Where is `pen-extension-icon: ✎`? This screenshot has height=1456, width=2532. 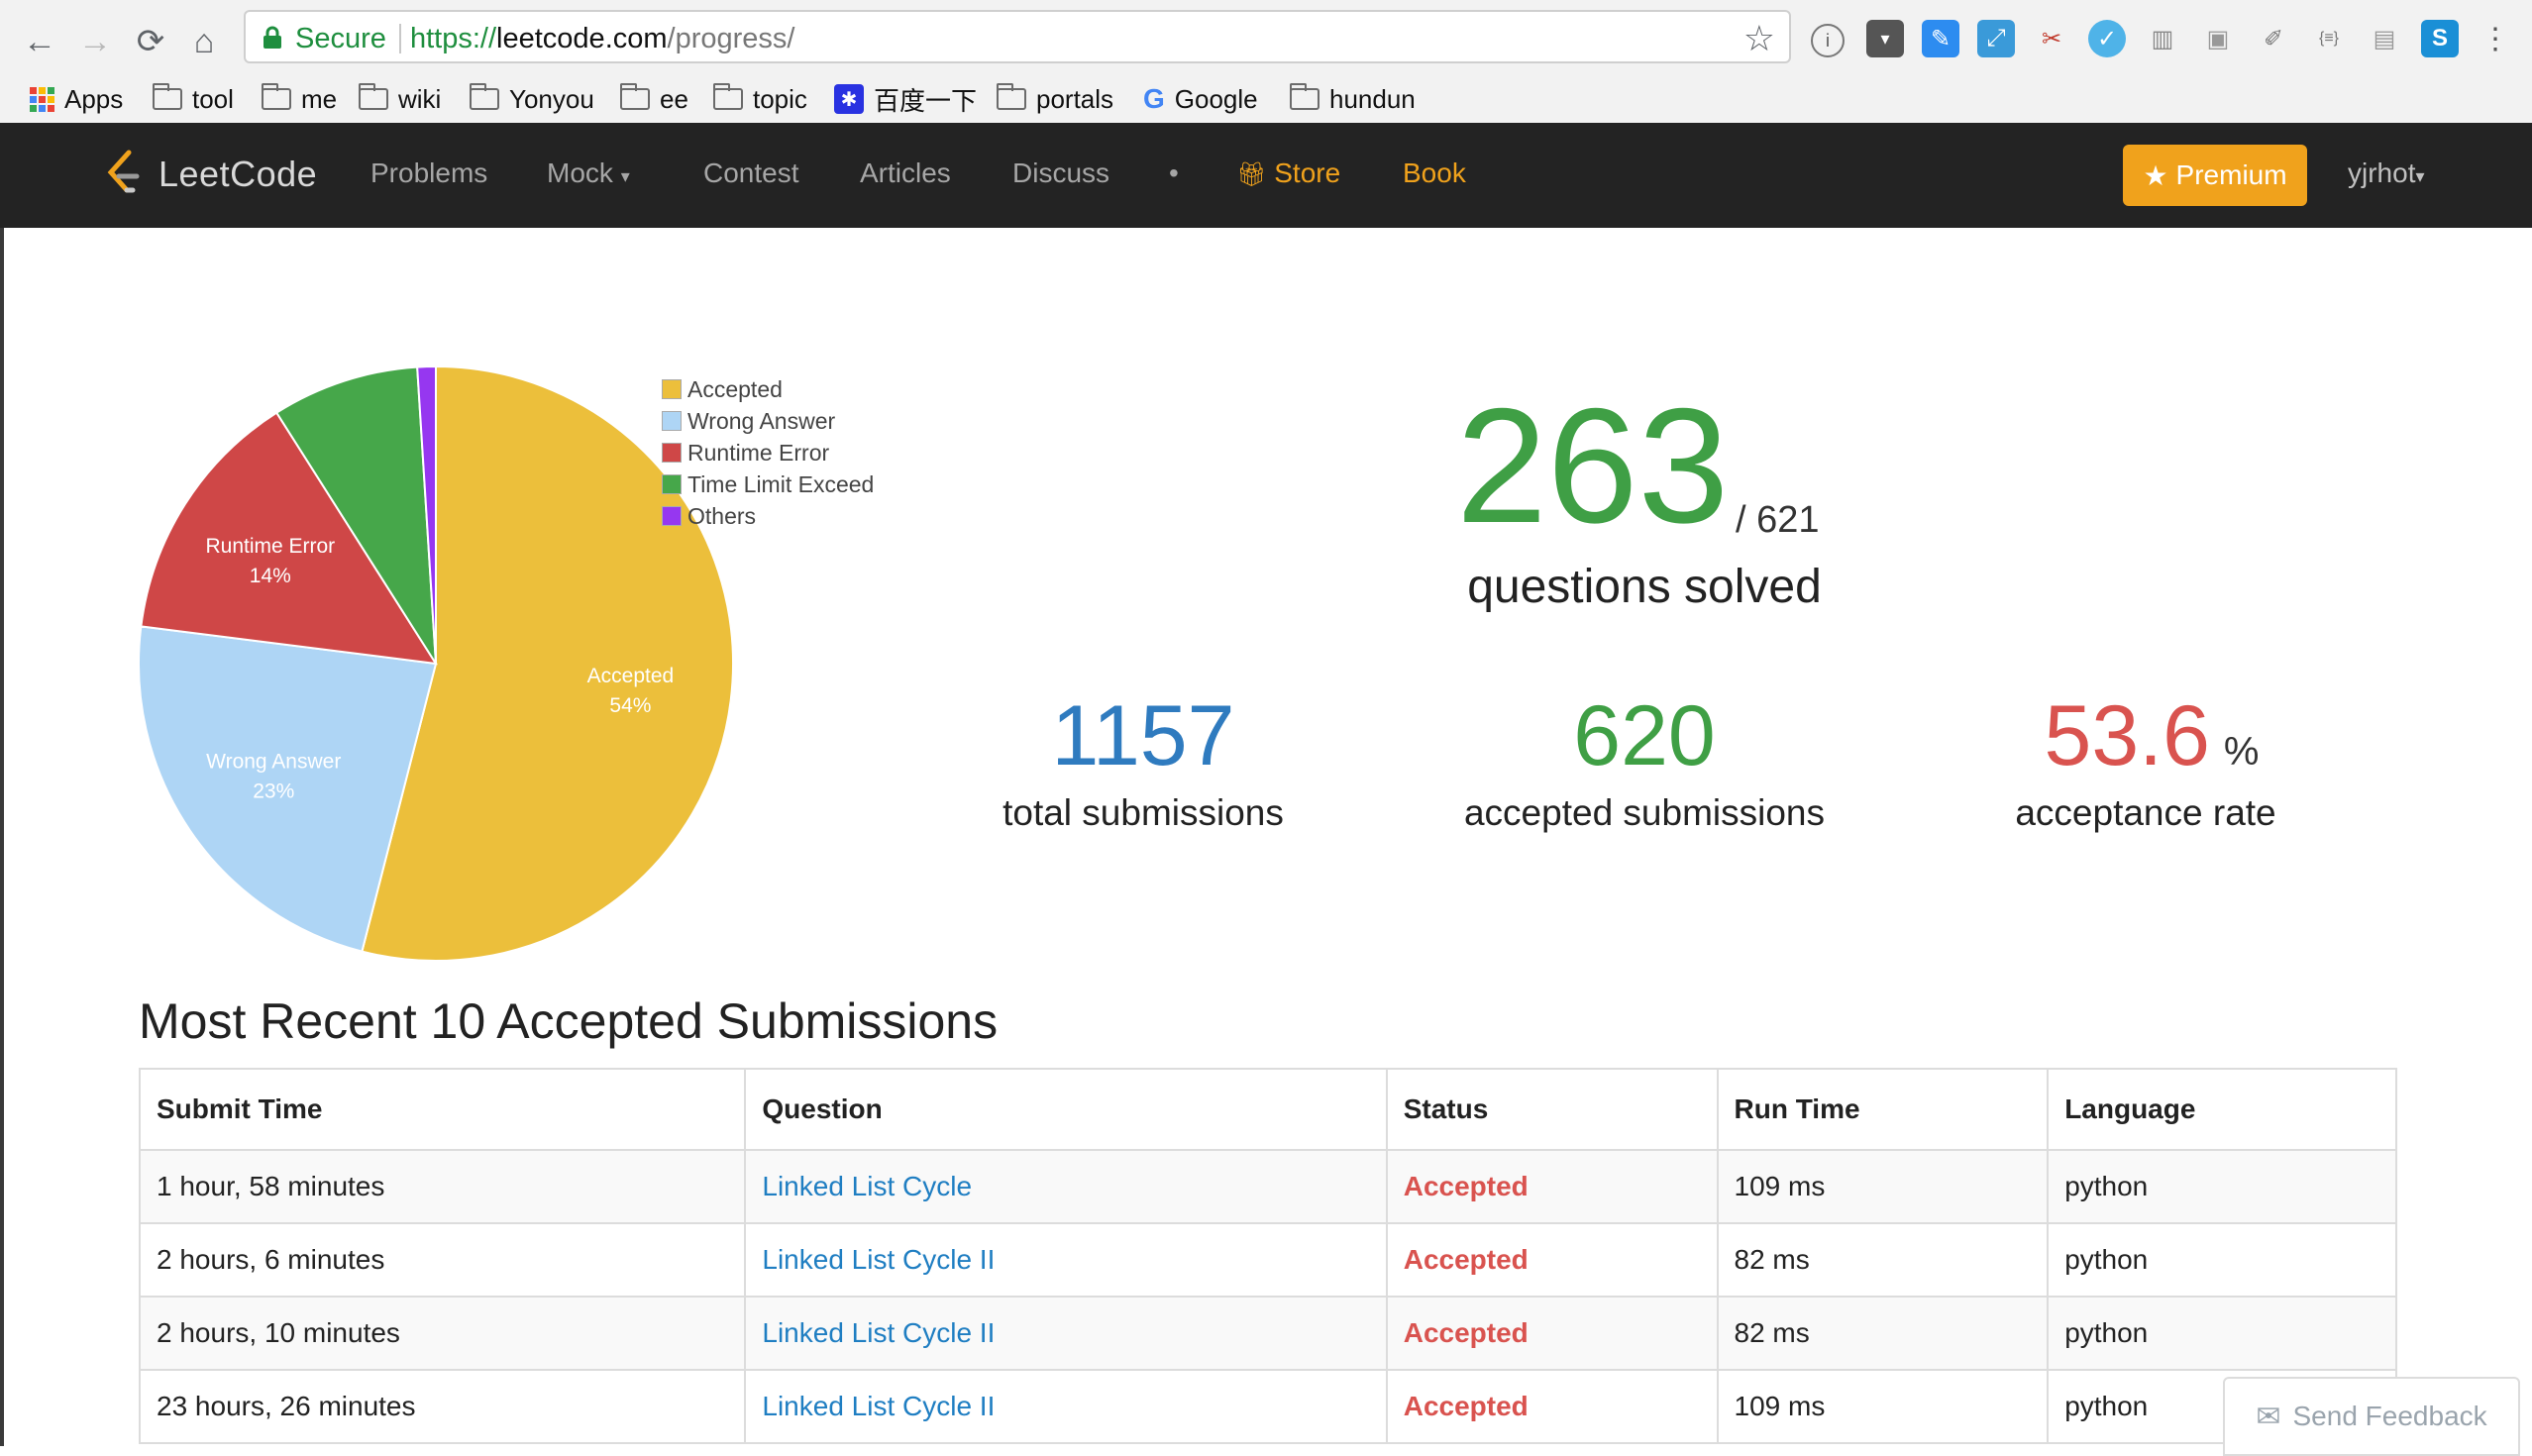 pen-extension-icon: ✎ is located at coordinates (1941, 38).